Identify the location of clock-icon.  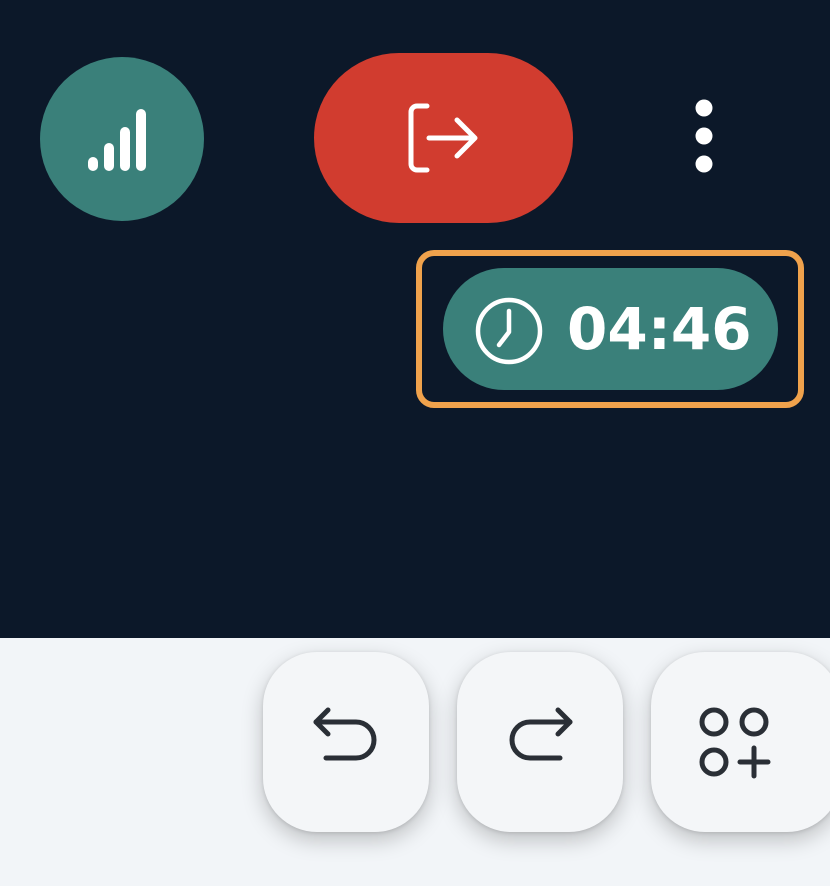
(509, 331).